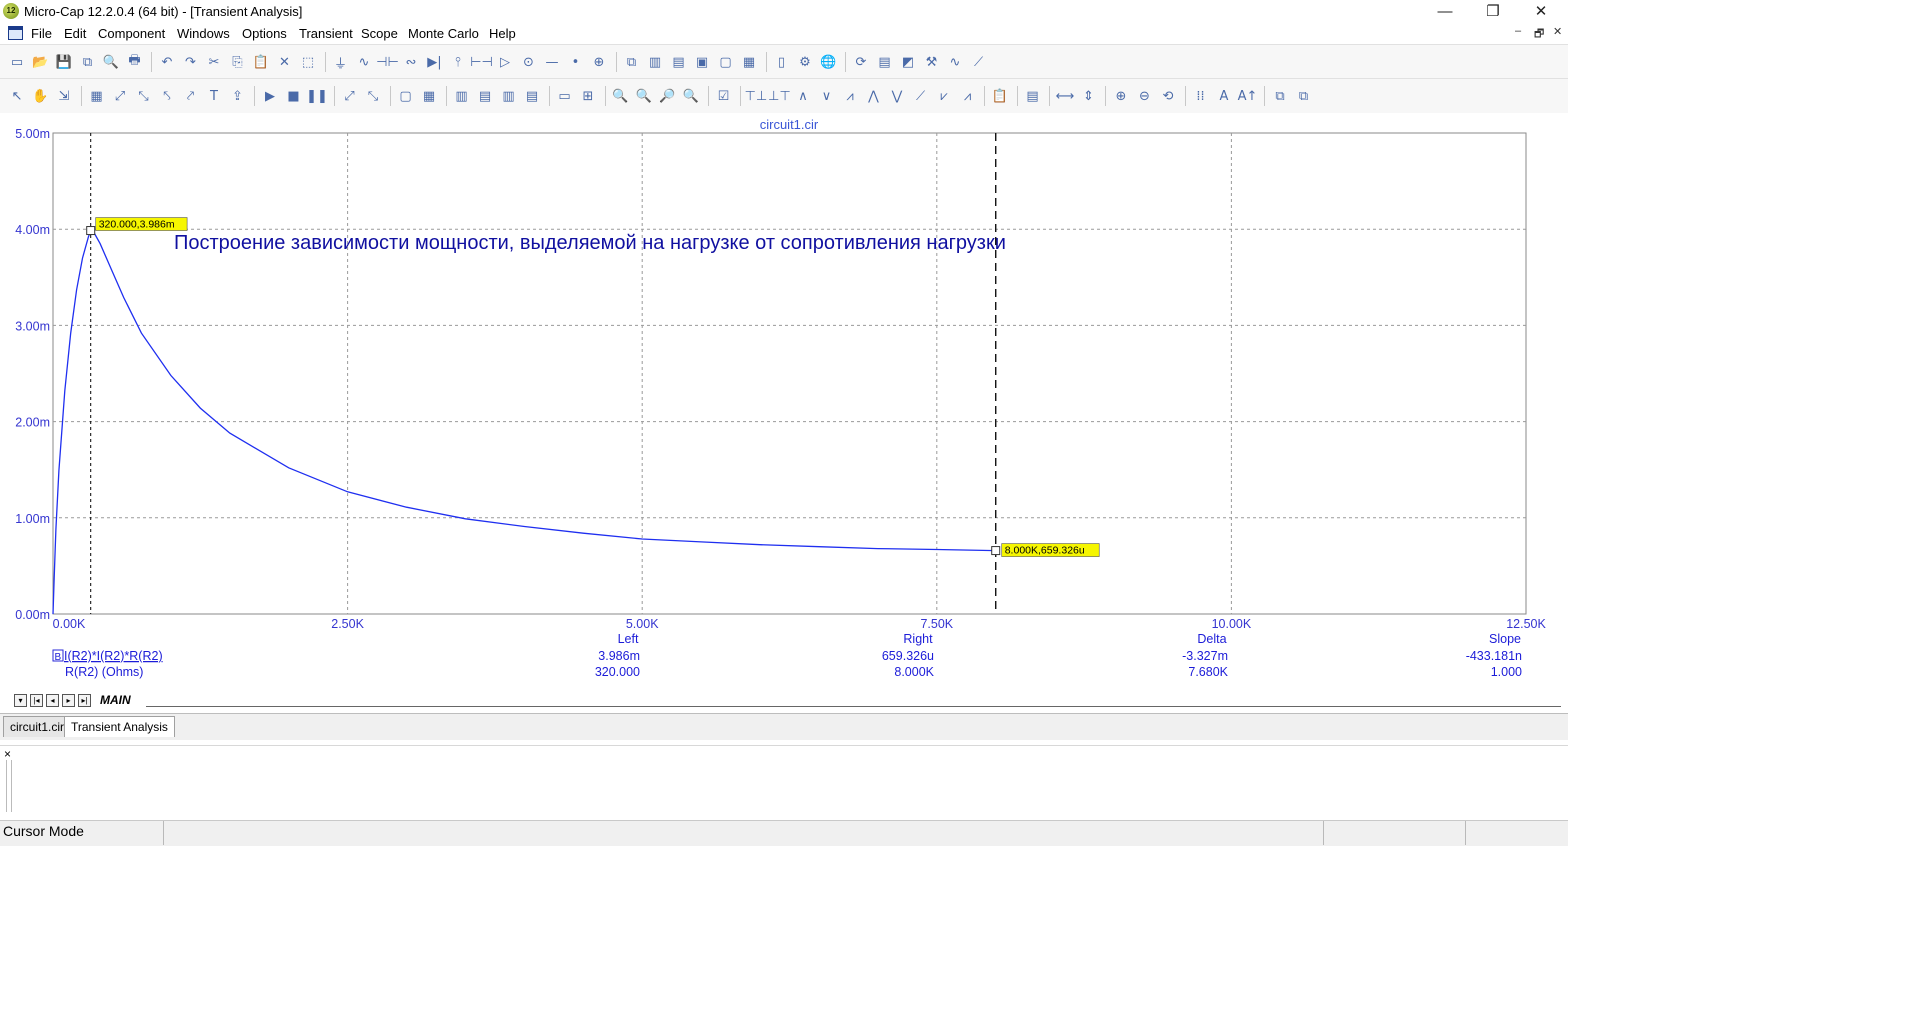  Describe the element at coordinates (481, 62) in the screenshot. I see `battery-icon: ⊢⊣` at that location.